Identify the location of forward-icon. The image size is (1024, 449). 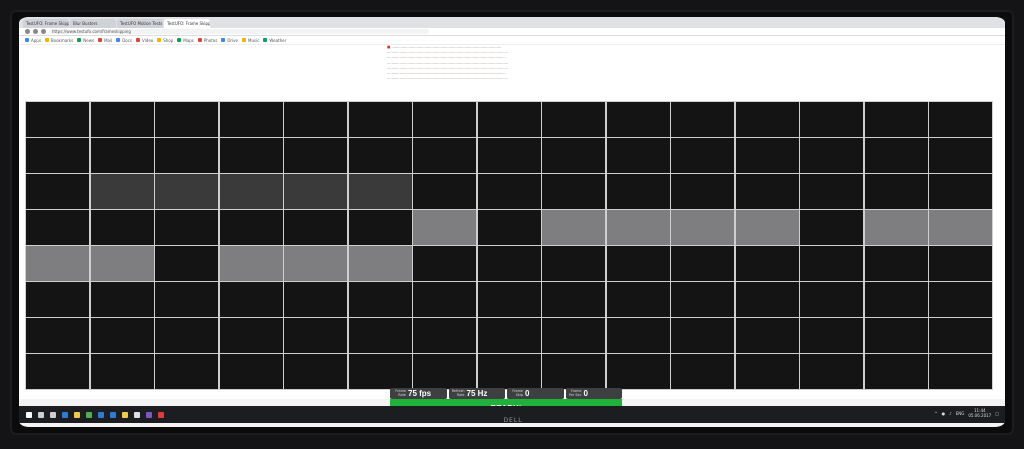
(35, 31).